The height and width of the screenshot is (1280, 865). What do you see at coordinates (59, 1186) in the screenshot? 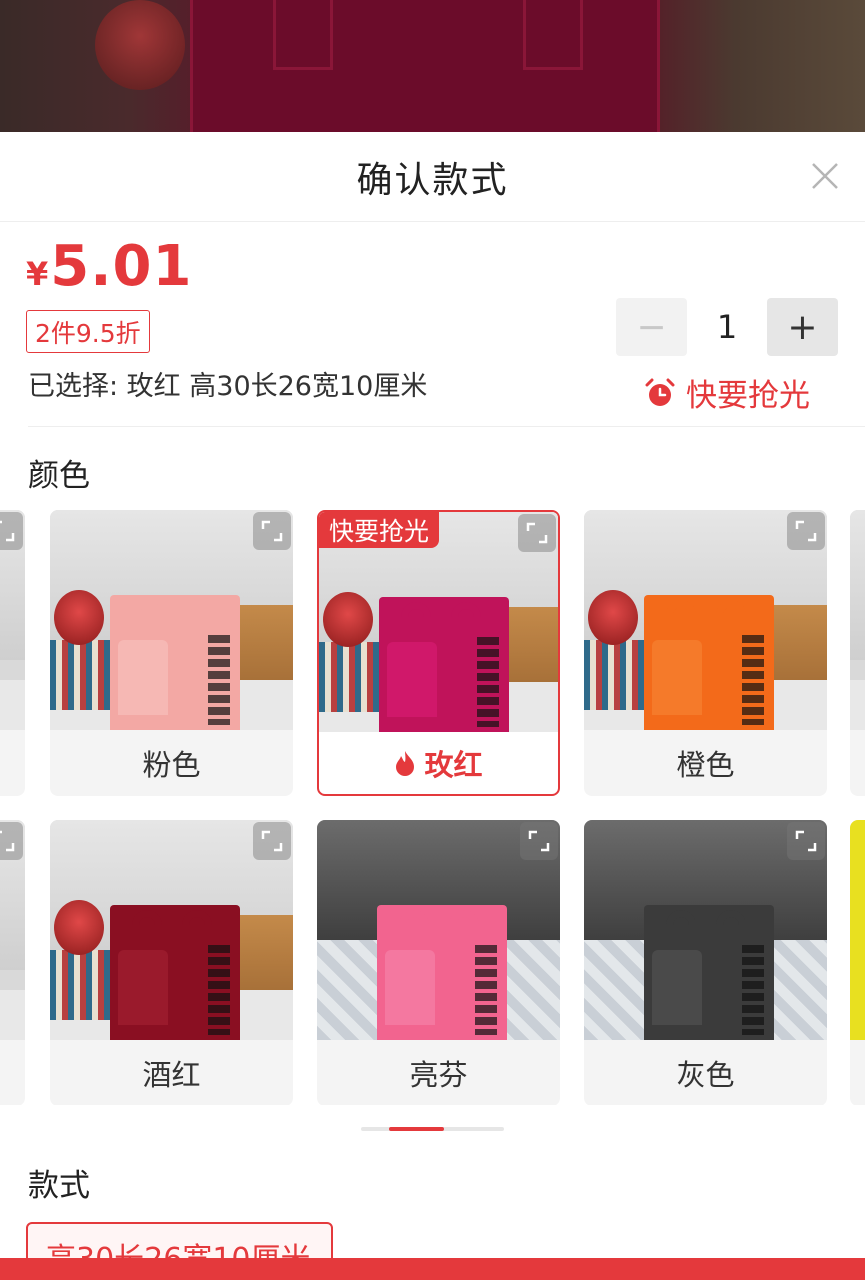
I see `style-section-title: 款式` at bounding box center [59, 1186].